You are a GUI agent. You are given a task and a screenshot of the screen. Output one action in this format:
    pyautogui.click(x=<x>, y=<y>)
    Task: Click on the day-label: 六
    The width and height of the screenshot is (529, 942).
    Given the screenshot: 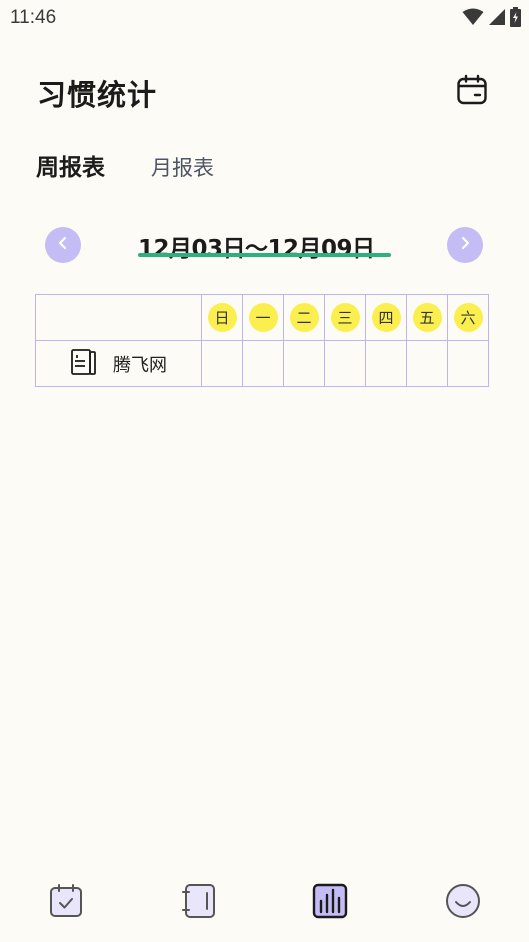 What is the action you would take?
    pyautogui.click(x=468, y=317)
    